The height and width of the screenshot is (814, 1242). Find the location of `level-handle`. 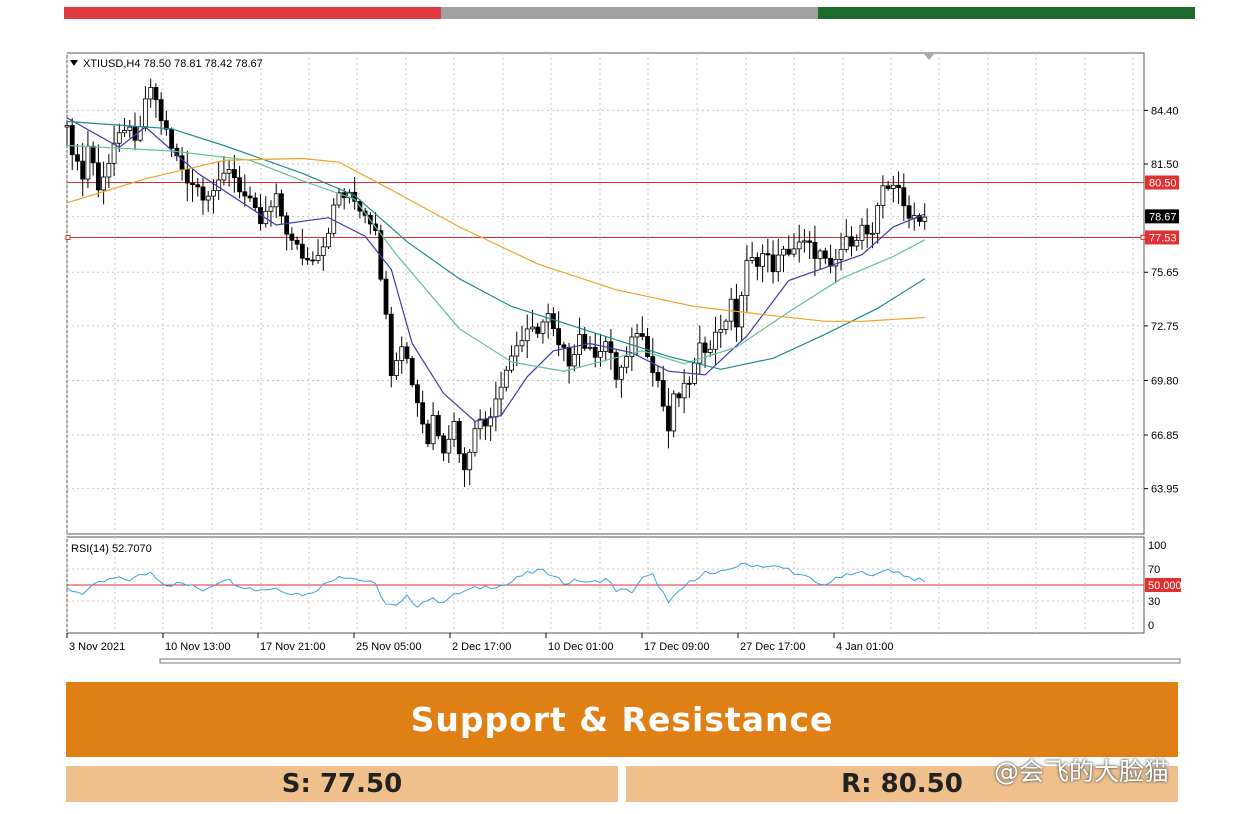

level-handle is located at coordinates (68, 237).